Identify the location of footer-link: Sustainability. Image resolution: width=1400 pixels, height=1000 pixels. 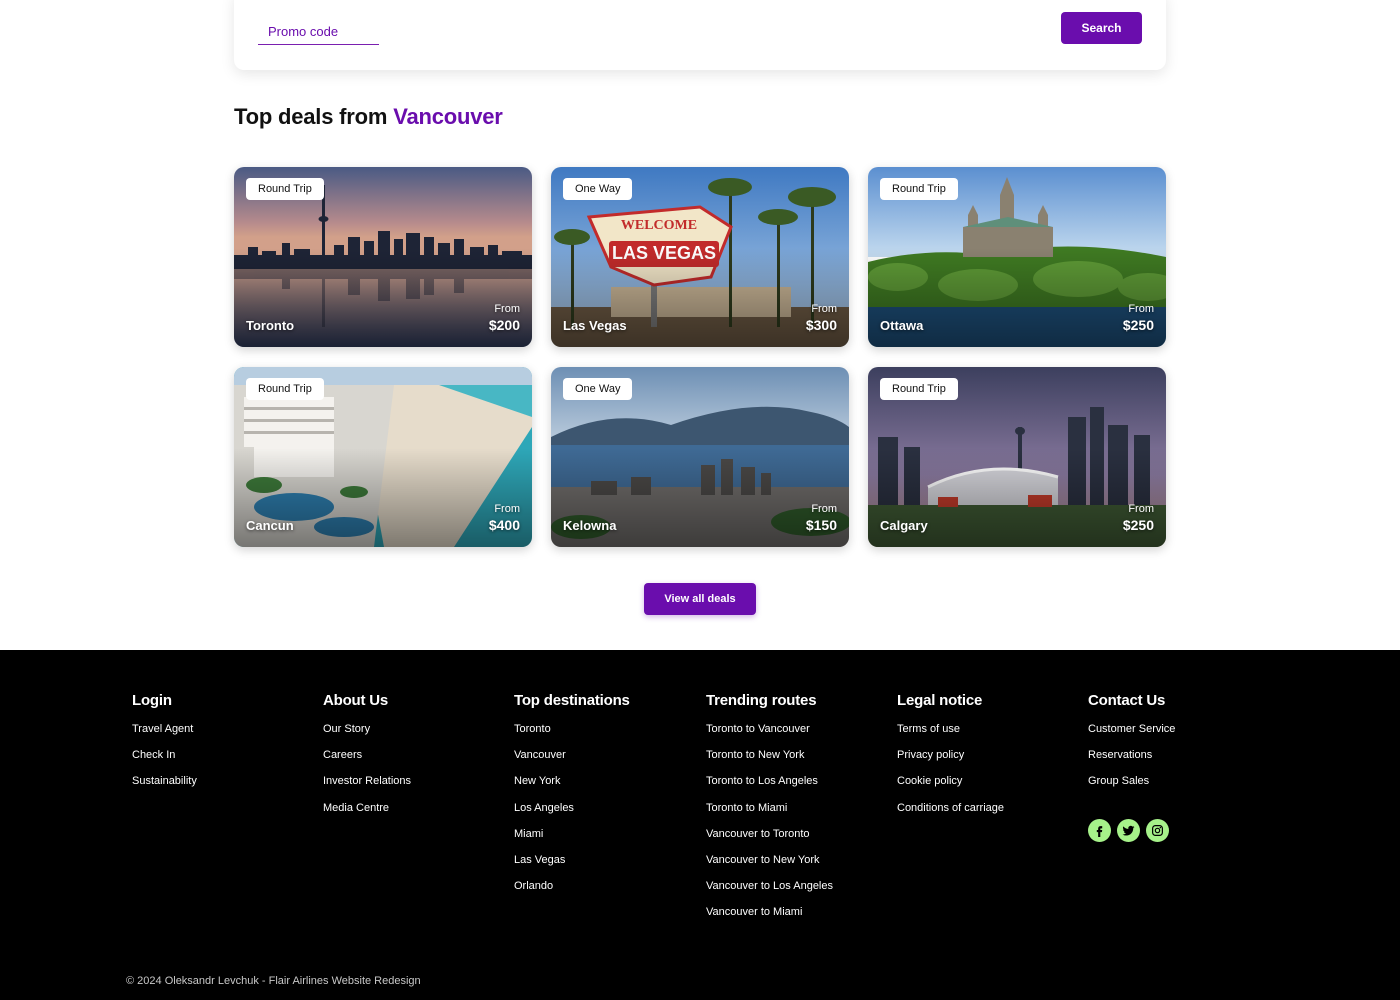
(222, 787).